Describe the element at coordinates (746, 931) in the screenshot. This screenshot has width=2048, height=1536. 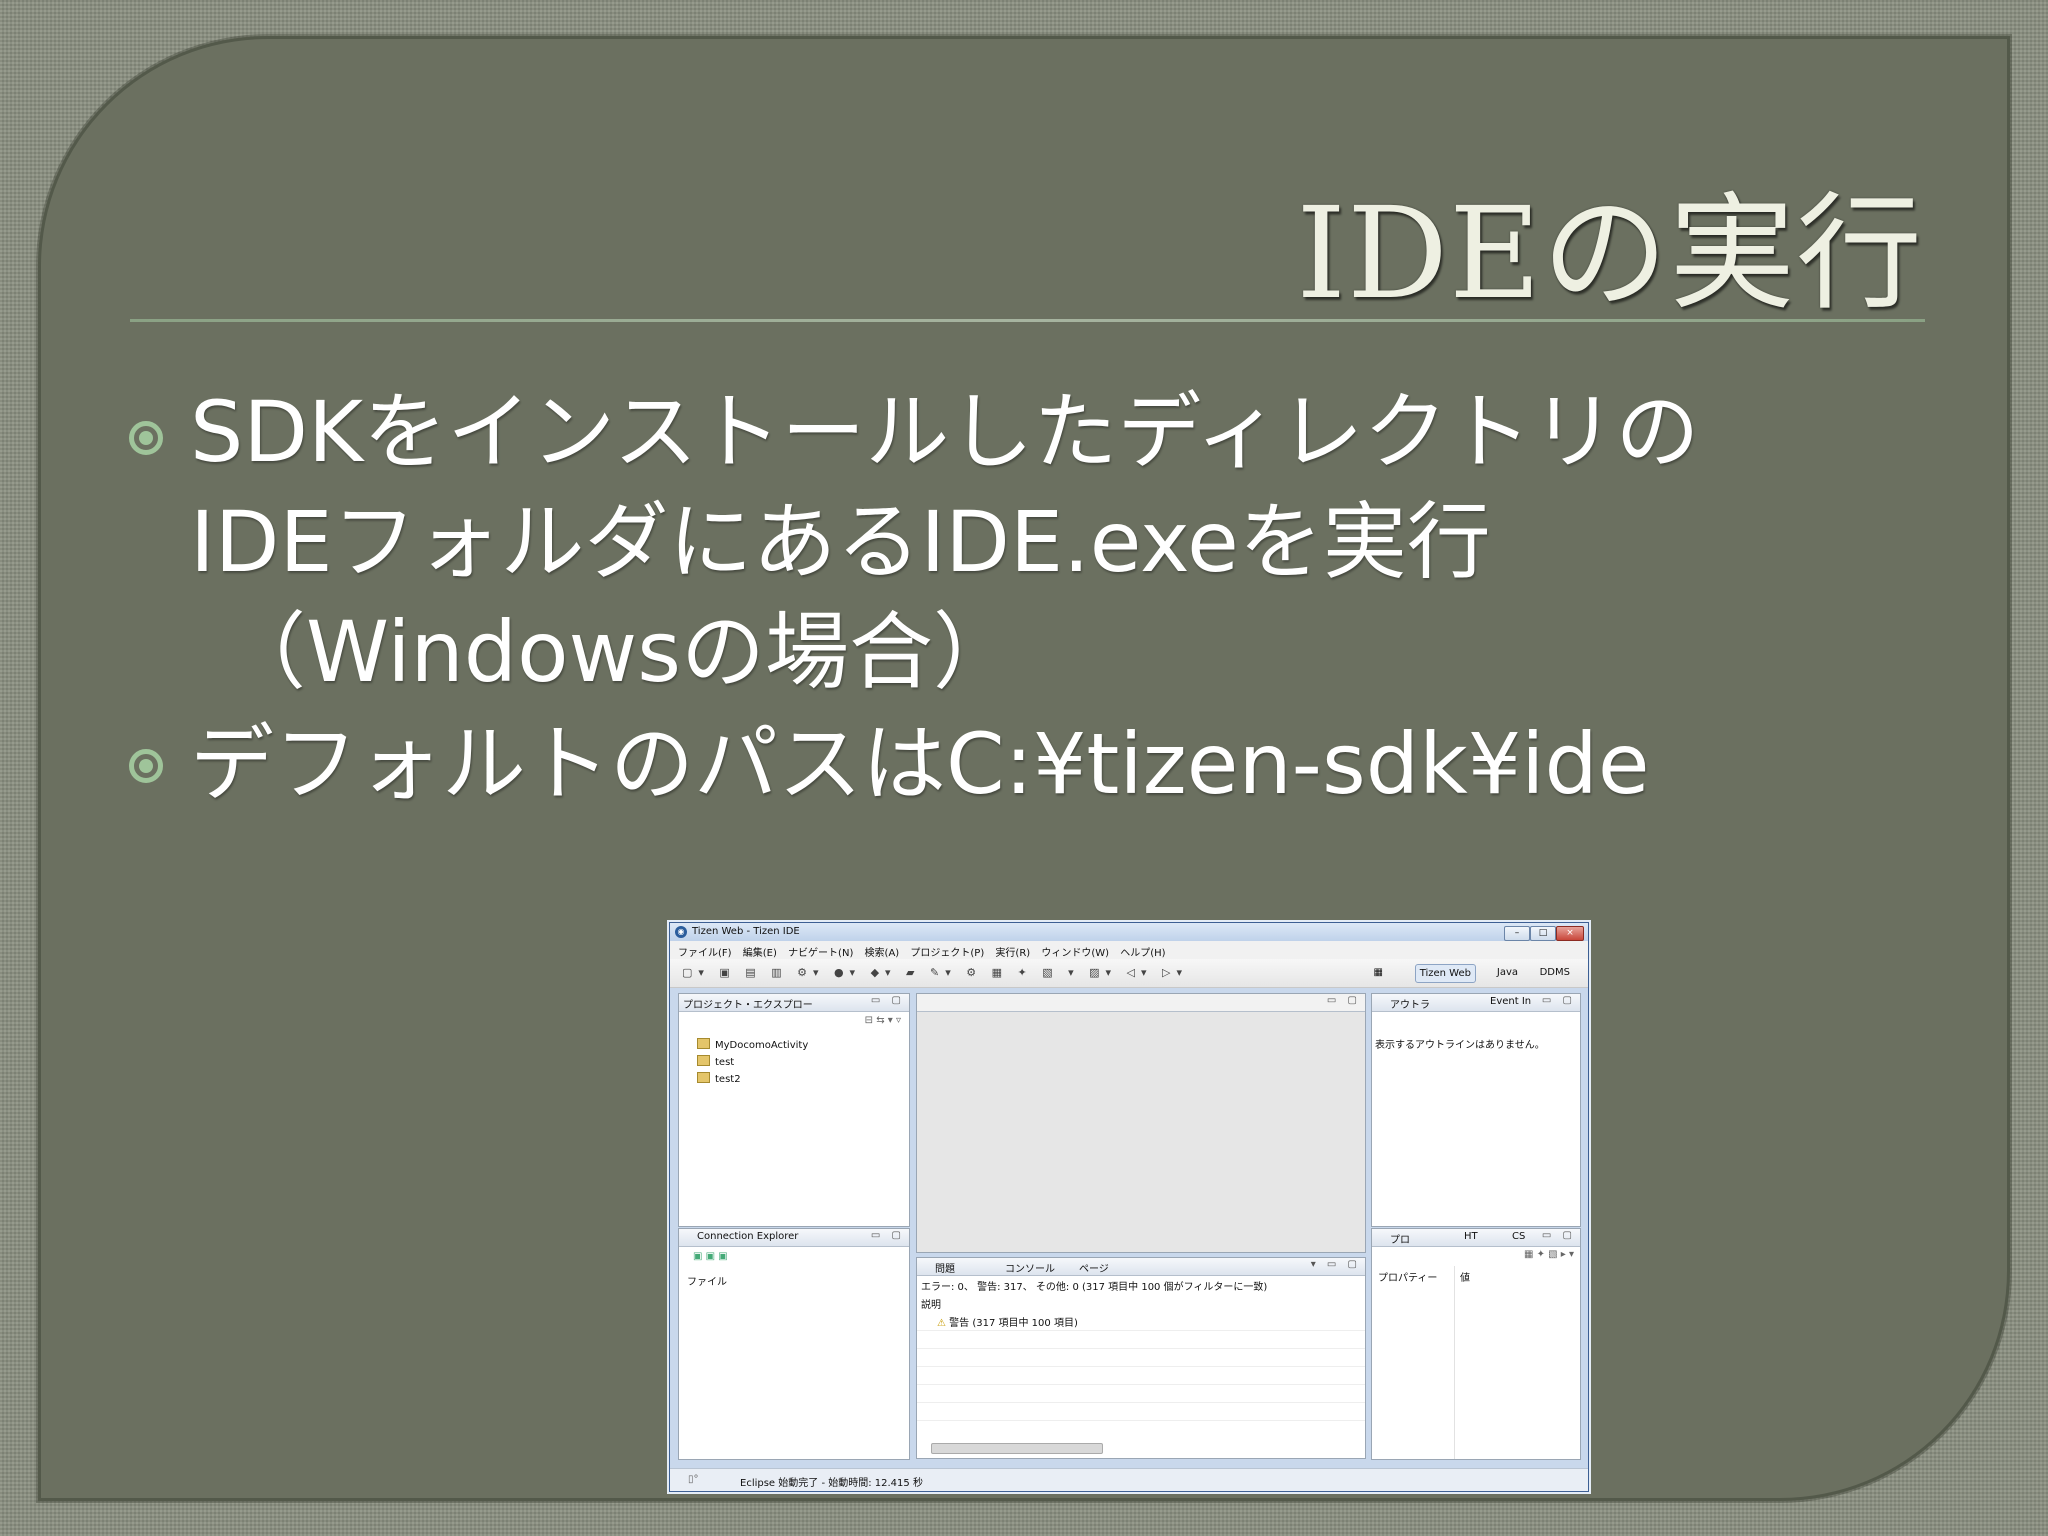
I see `ide-window-title: Tizen Web - Tizen IDE` at that location.